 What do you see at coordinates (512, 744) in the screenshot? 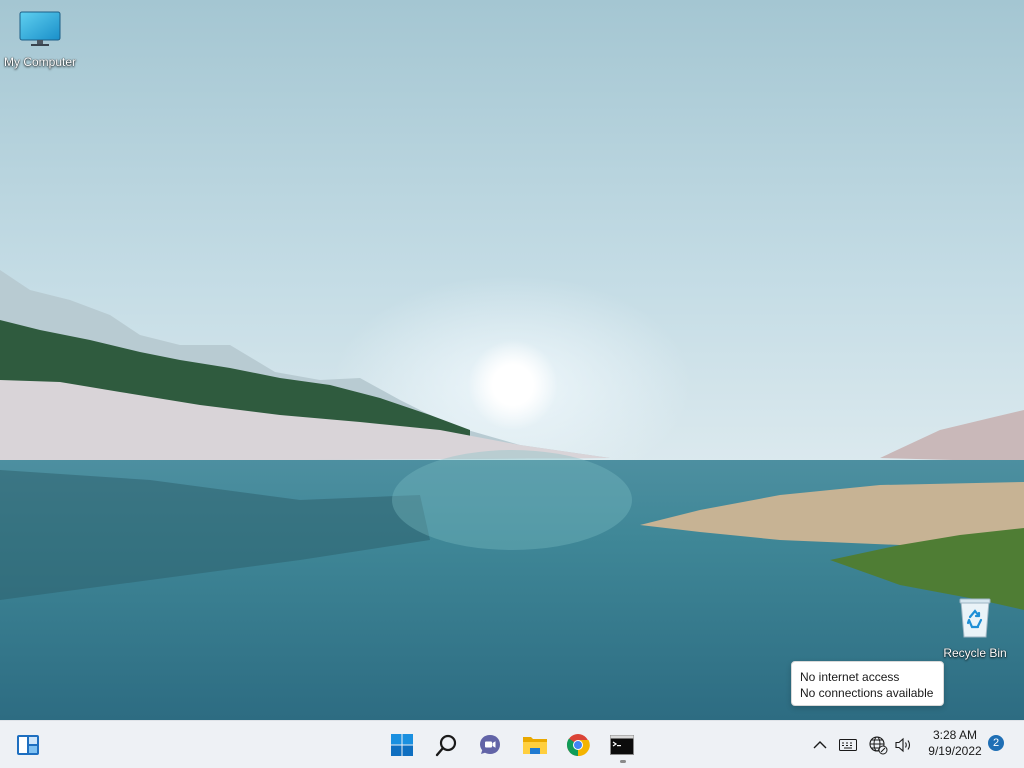
I see `taskbar: 3:28 AM 9/19/2022` at bounding box center [512, 744].